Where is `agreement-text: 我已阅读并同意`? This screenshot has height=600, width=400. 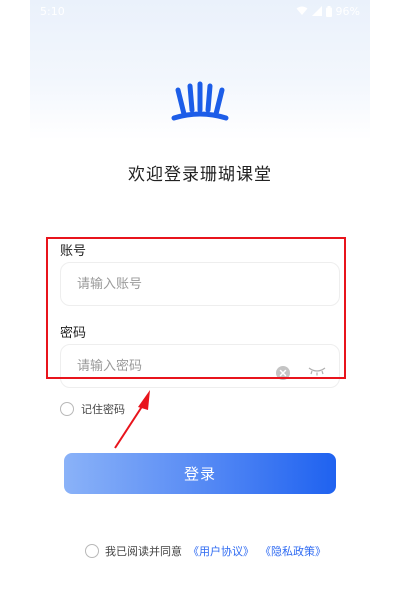 agreement-text: 我已阅读并同意 is located at coordinates (143, 551).